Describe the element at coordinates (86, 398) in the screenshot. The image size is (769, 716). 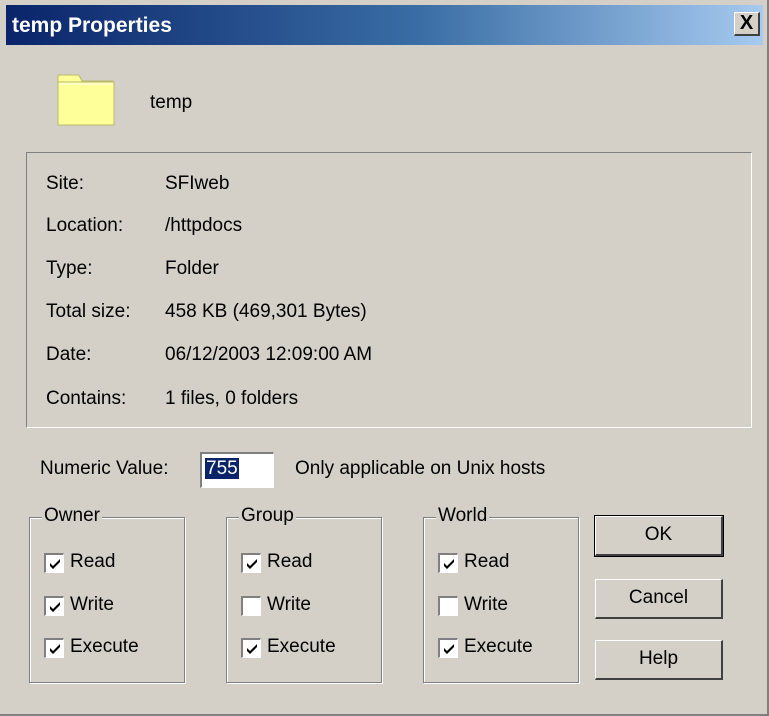
I see `info-label: Contains:` at that location.